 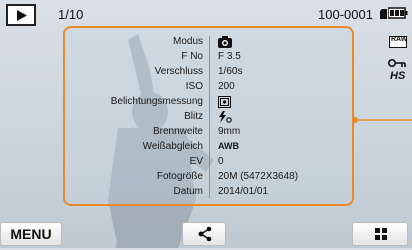 What do you see at coordinates (192, 56) in the screenshot?
I see `info-label: F No` at bounding box center [192, 56].